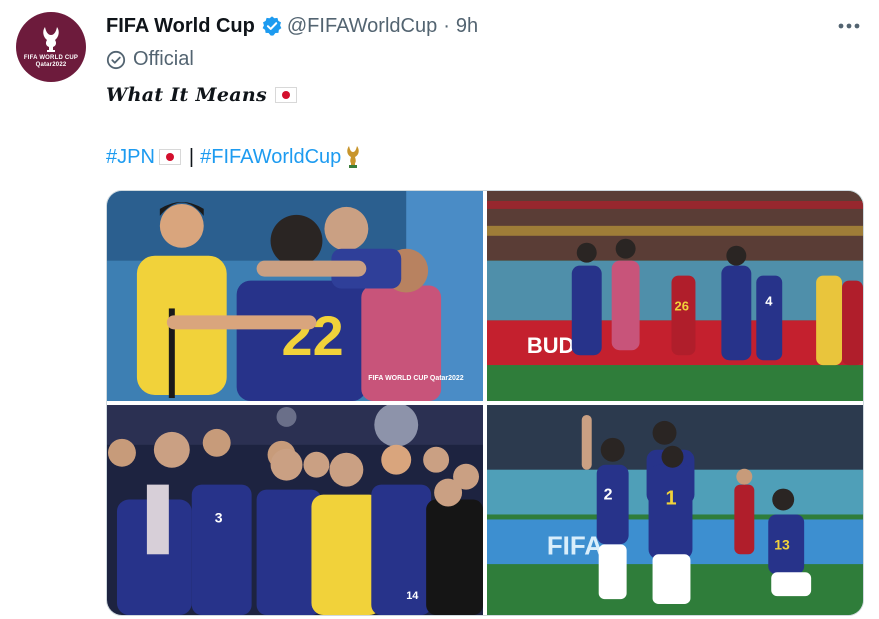 The width and height of the screenshot is (879, 619). I want to click on tweet-title: What It Means, so click(186, 95).